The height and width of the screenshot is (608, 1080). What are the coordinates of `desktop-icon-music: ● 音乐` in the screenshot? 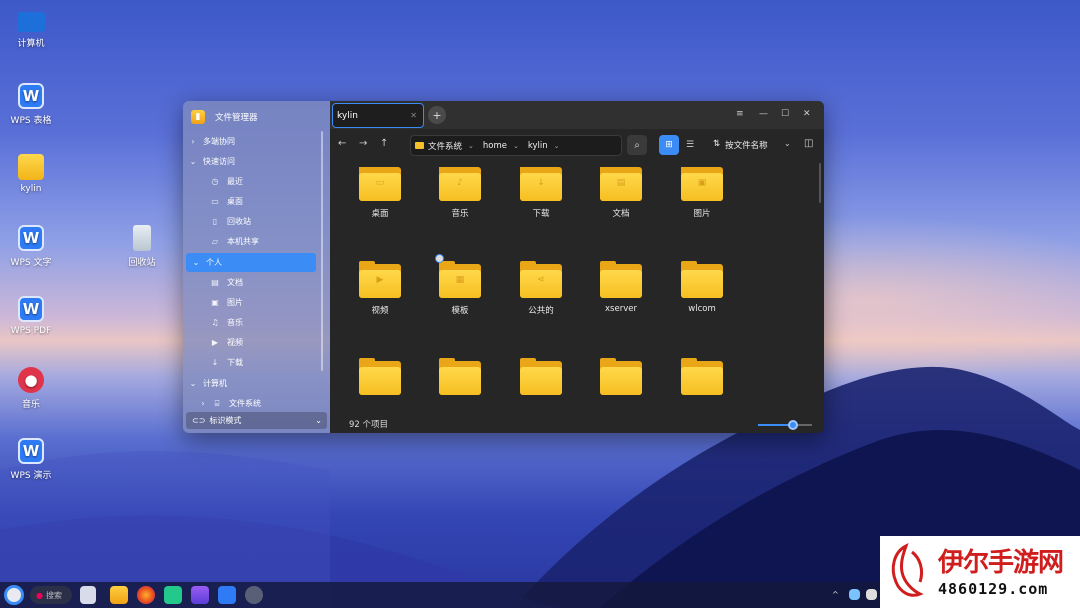 It's located at (31, 388).